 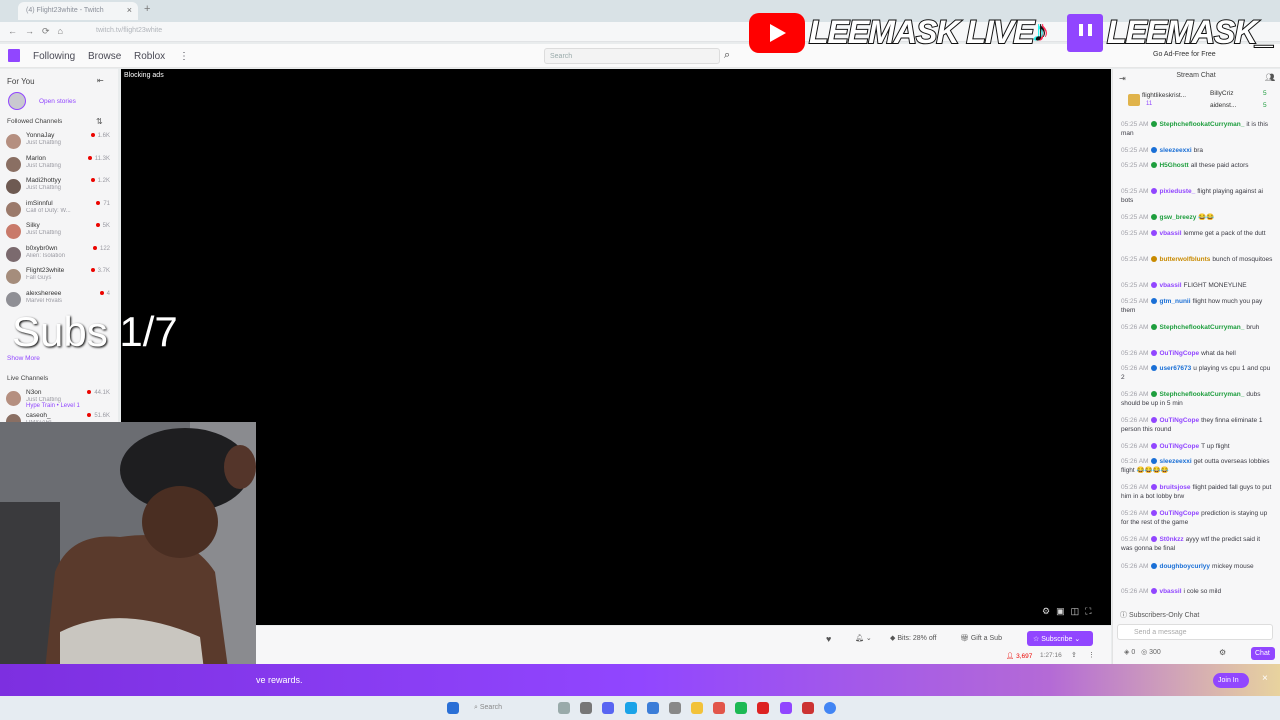 I want to click on sort-icon: ⇅, so click(x=99, y=121).